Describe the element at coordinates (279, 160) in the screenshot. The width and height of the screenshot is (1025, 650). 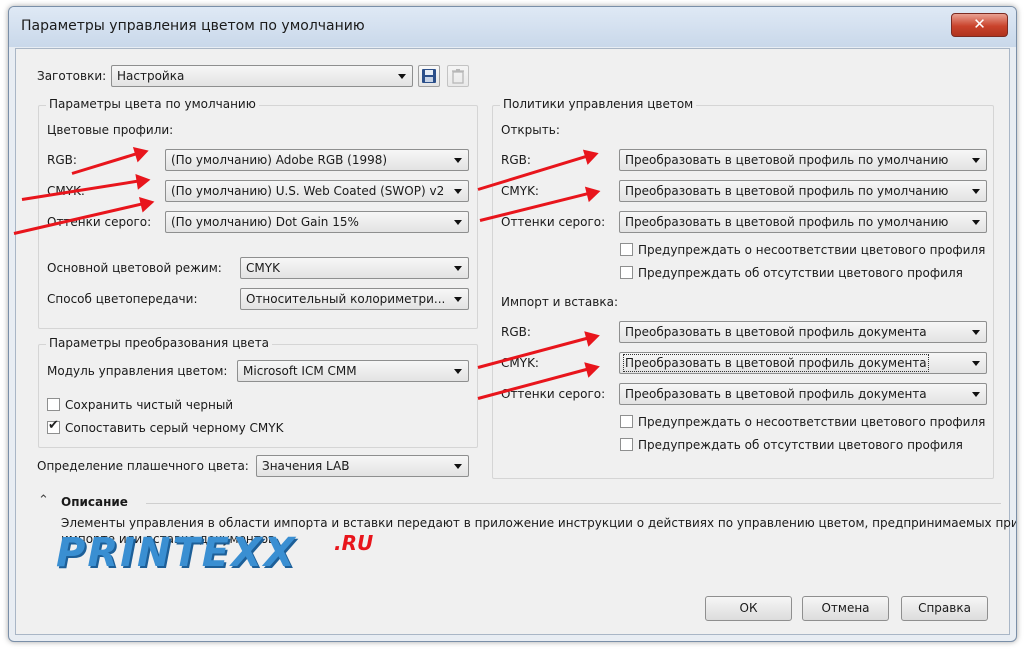
I see `default-rgb-value: (По умолчанию) Adobe RGB (1998)` at that location.